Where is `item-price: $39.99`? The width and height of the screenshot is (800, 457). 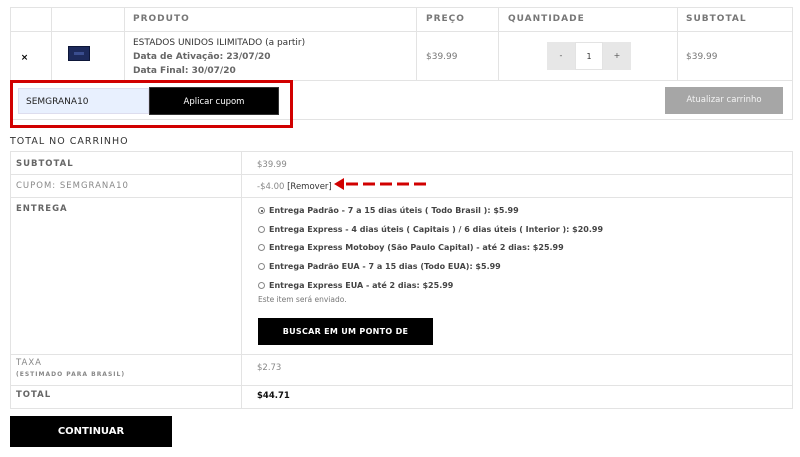
item-price: $39.99 is located at coordinates (442, 57).